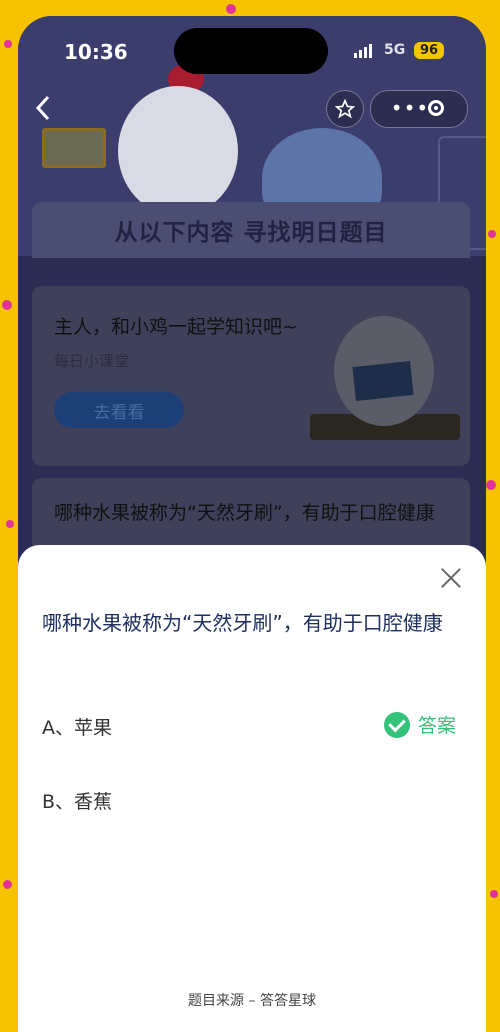 The image size is (500, 1032). Describe the element at coordinates (244, 513) in the screenshot. I see `question-text: 哪种水果被称为“天然牙刷”，有助于口腔健康` at that location.